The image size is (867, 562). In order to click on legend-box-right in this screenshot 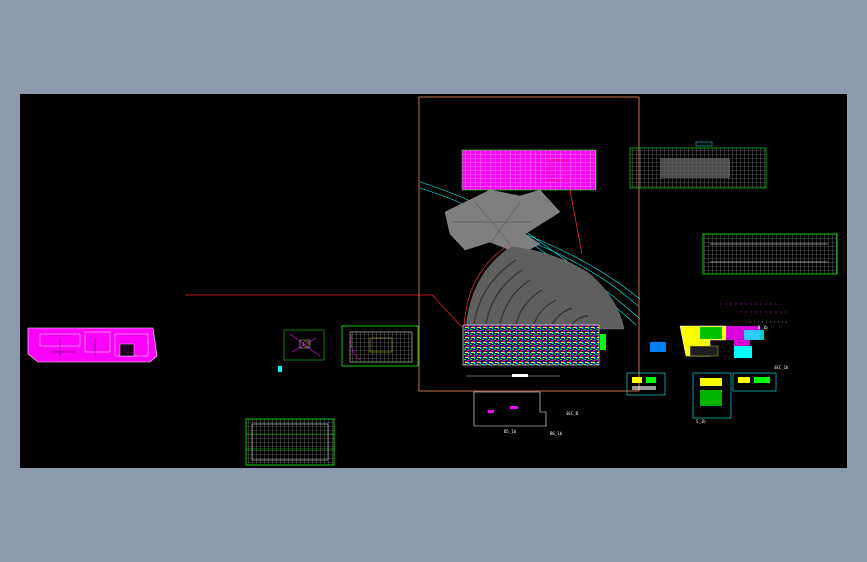, I will do `click(754, 382)`.